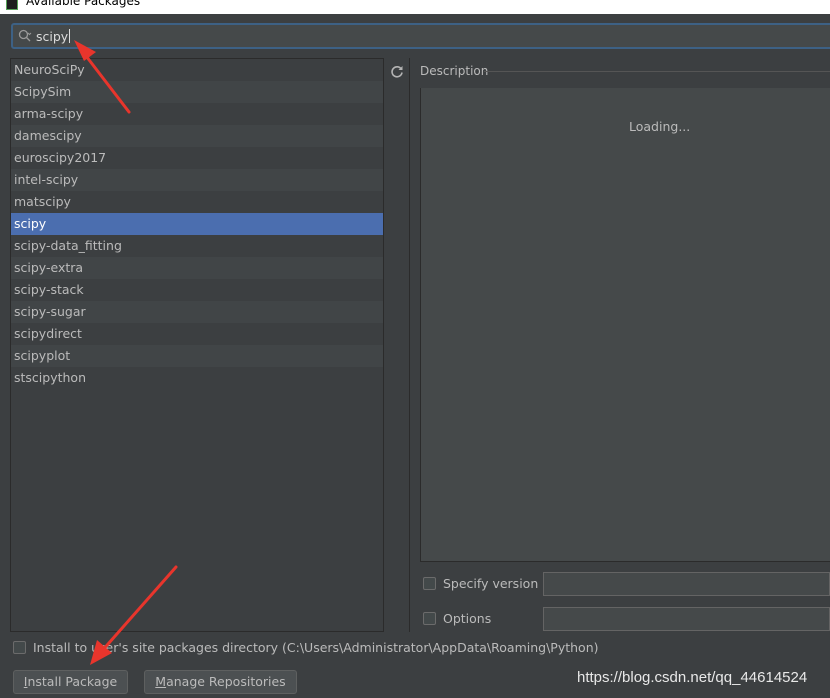 This screenshot has width=830, height=698. Describe the element at coordinates (454, 71) in the screenshot. I see `description-label: Description` at that location.